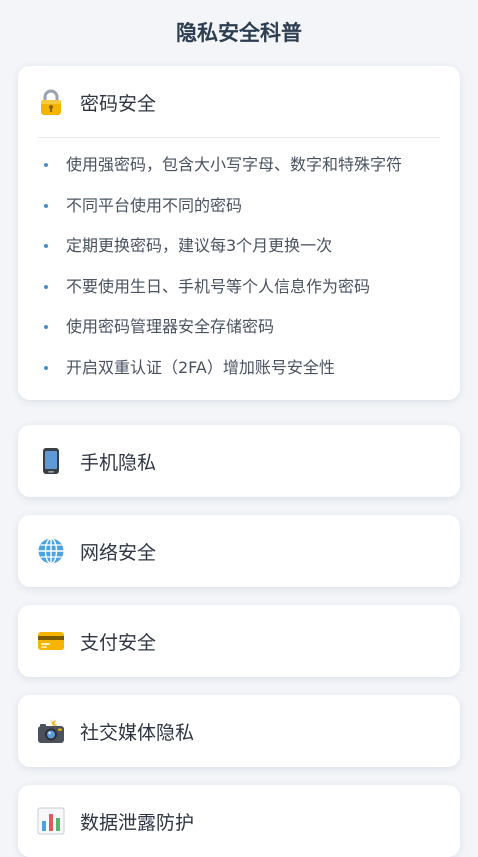  What do you see at coordinates (51, 641) in the screenshot?
I see `credit-card-icon` at bounding box center [51, 641].